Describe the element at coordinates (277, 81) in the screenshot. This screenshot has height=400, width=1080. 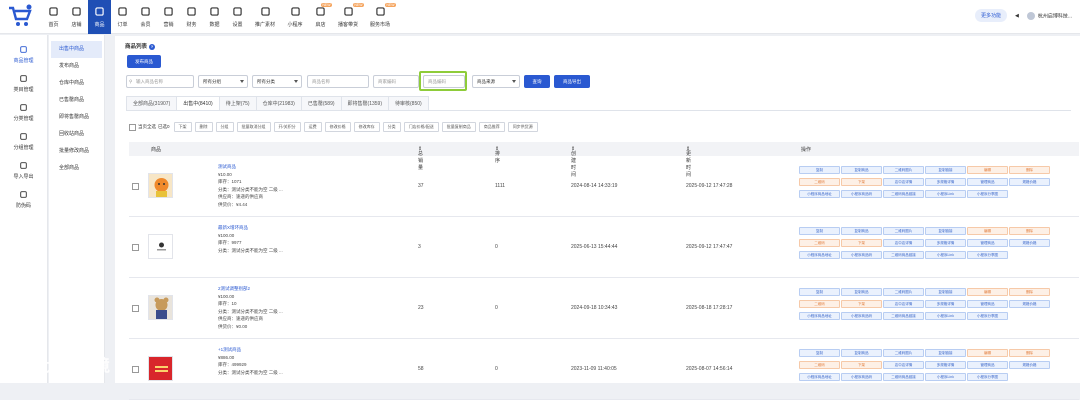
I see `category-select: 所有分类` at that location.